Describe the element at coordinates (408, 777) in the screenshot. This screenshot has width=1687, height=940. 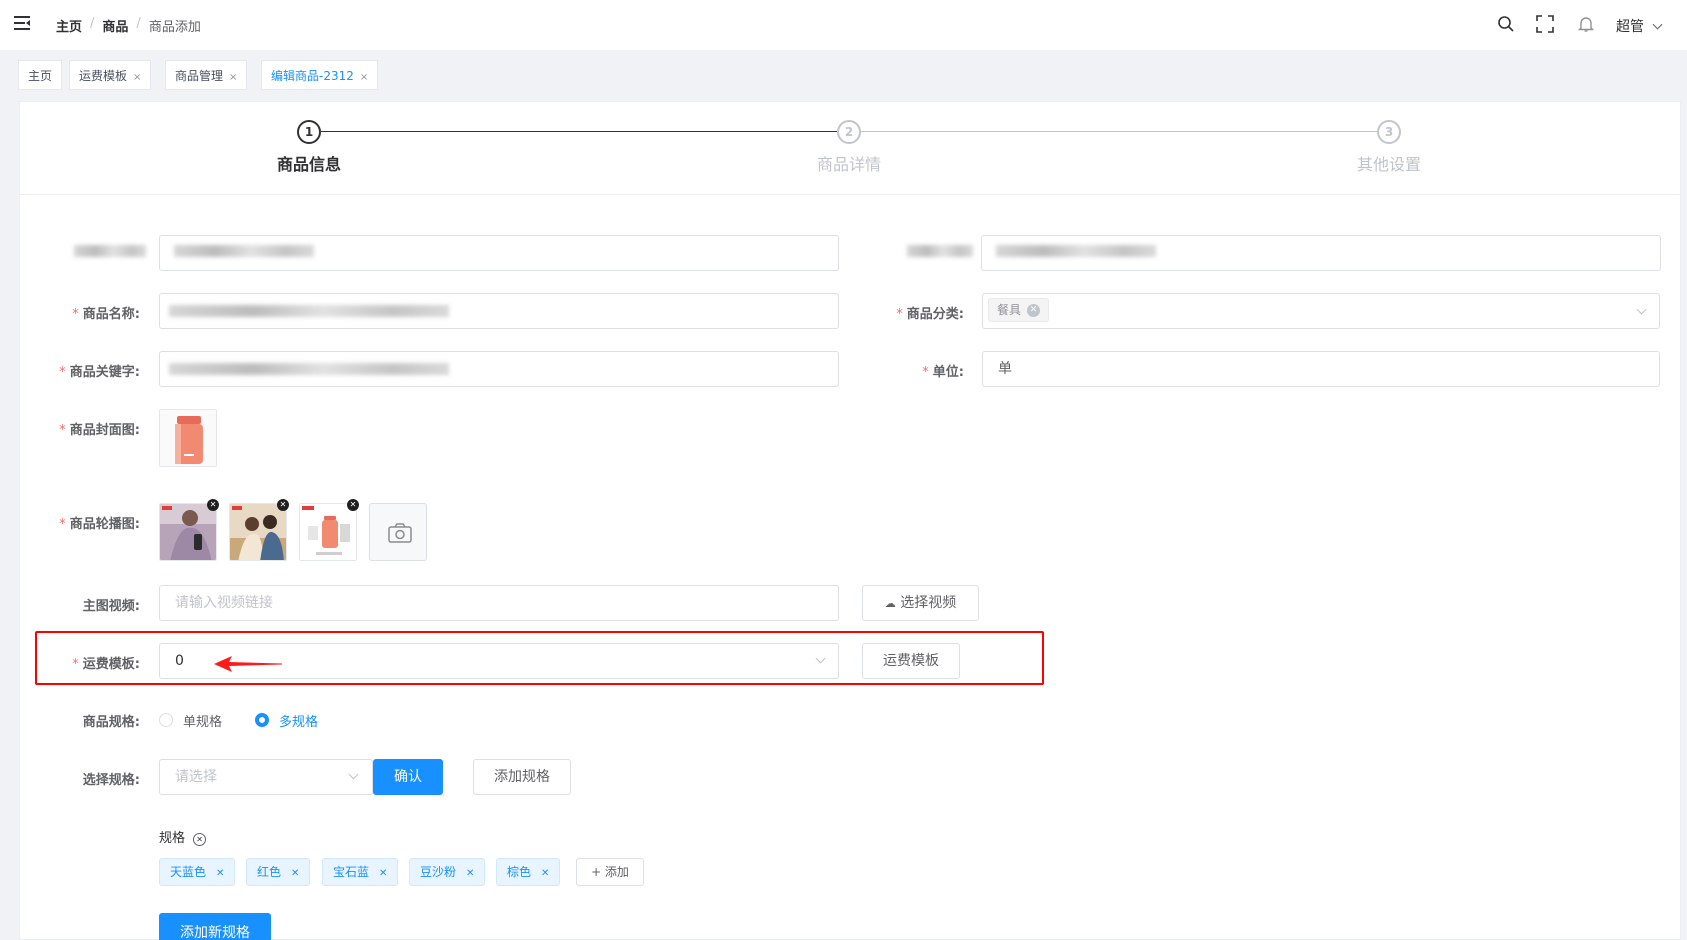
I see `confirm-button: 确认` at that location.